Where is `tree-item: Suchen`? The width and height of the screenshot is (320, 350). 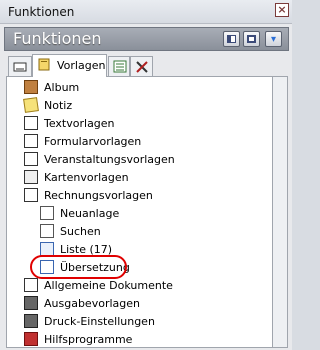
tree-item: Suchen is located at coordinates (154, 232).